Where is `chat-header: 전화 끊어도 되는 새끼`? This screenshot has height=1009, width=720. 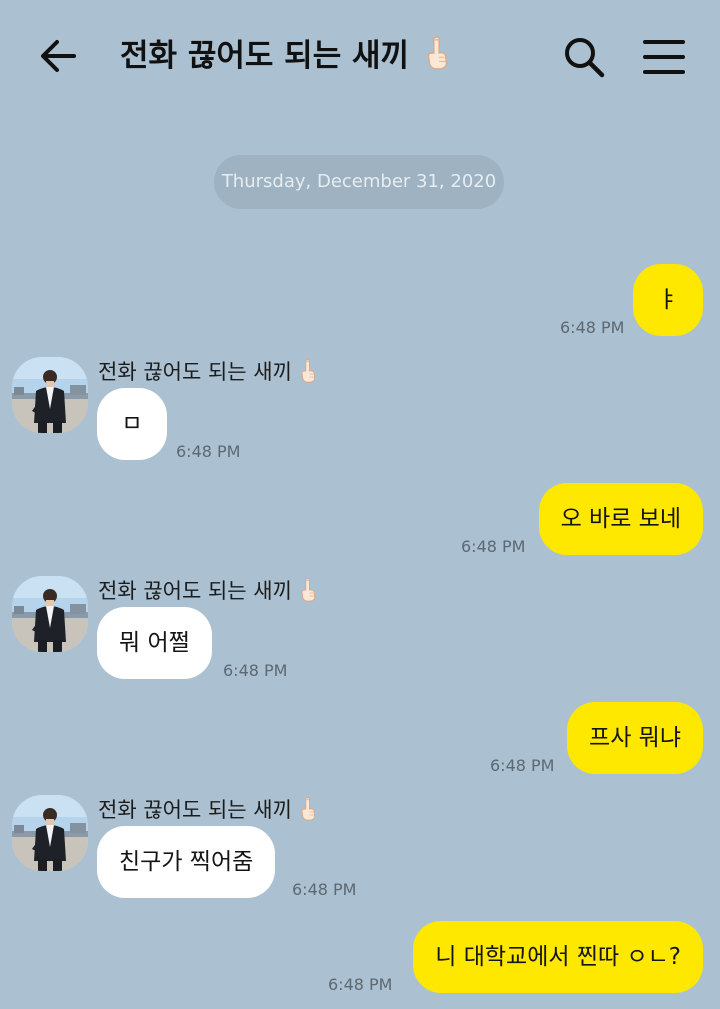 chat-header: 전화 끊어도 되는 새끼 is located at coordinates (360, 56).